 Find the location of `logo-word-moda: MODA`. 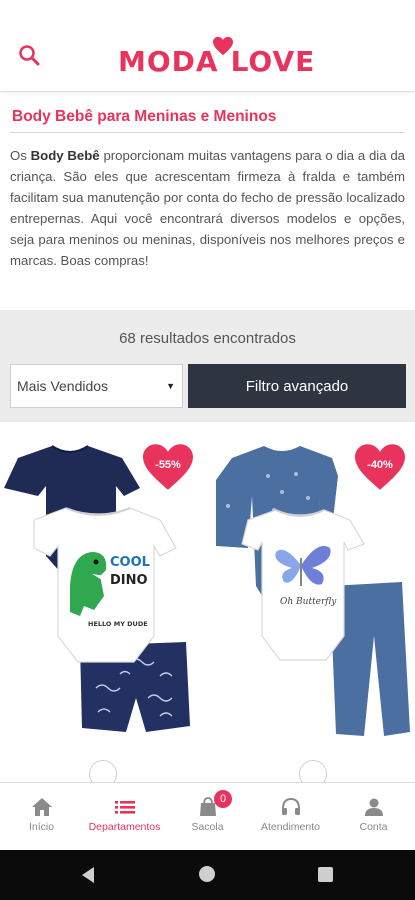

logo-word-moda: MODA is located at coordinates (168, 61).